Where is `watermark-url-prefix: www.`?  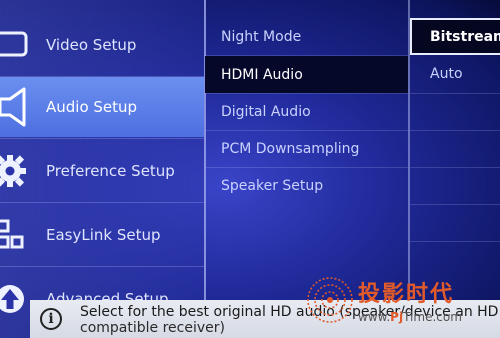 watermark-url-prefix: www. is located at coordinates (374, 317).